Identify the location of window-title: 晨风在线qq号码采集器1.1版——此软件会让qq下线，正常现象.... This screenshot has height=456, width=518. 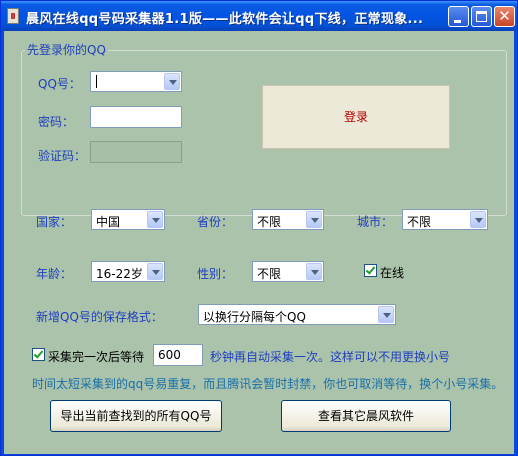
(225, 19).